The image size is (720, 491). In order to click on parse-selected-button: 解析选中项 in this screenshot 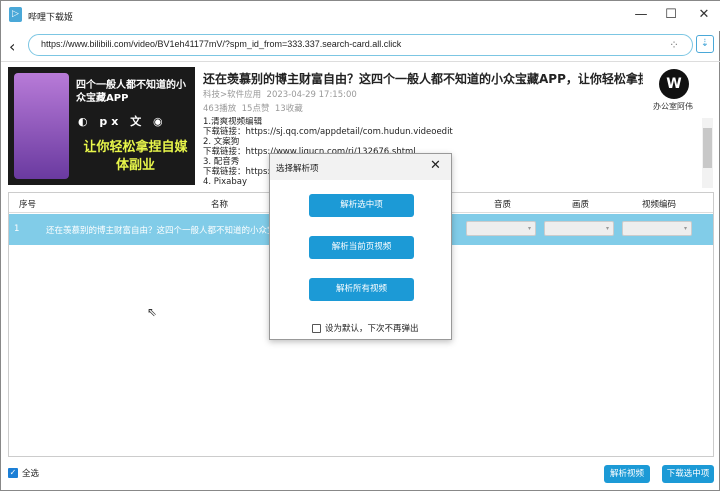, I will do `click(361, 205)`.